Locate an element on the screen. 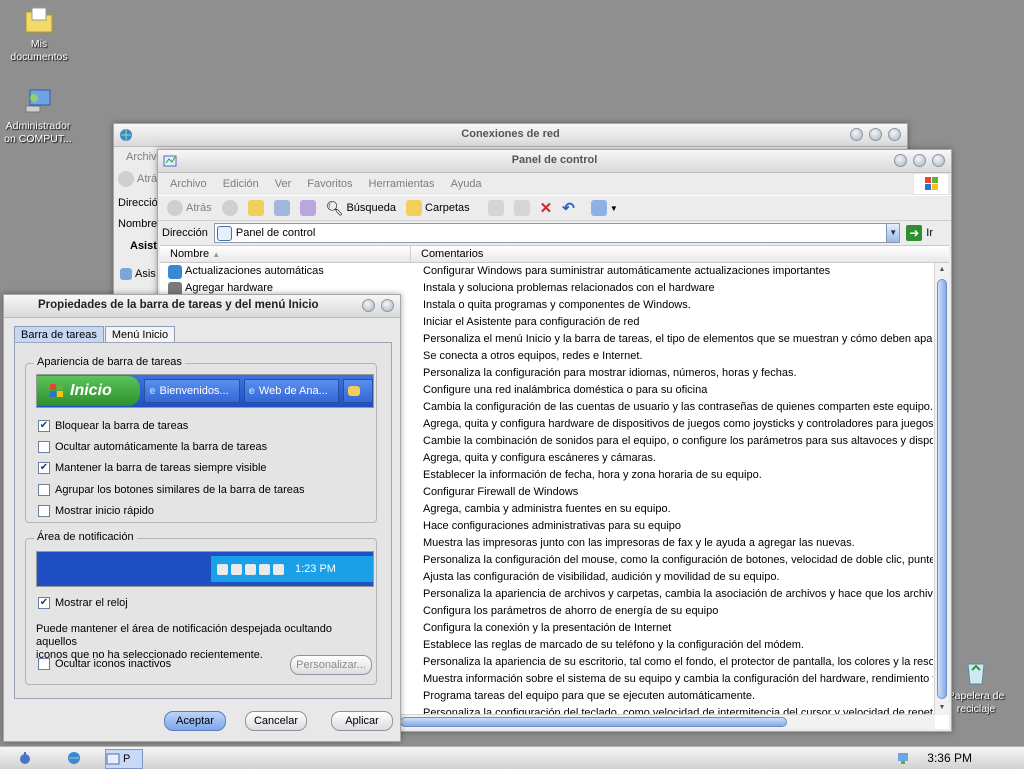 This screenshot has height=769, width=1024. menu-favoritos: Favoritos is located at coordinates (329, 184).